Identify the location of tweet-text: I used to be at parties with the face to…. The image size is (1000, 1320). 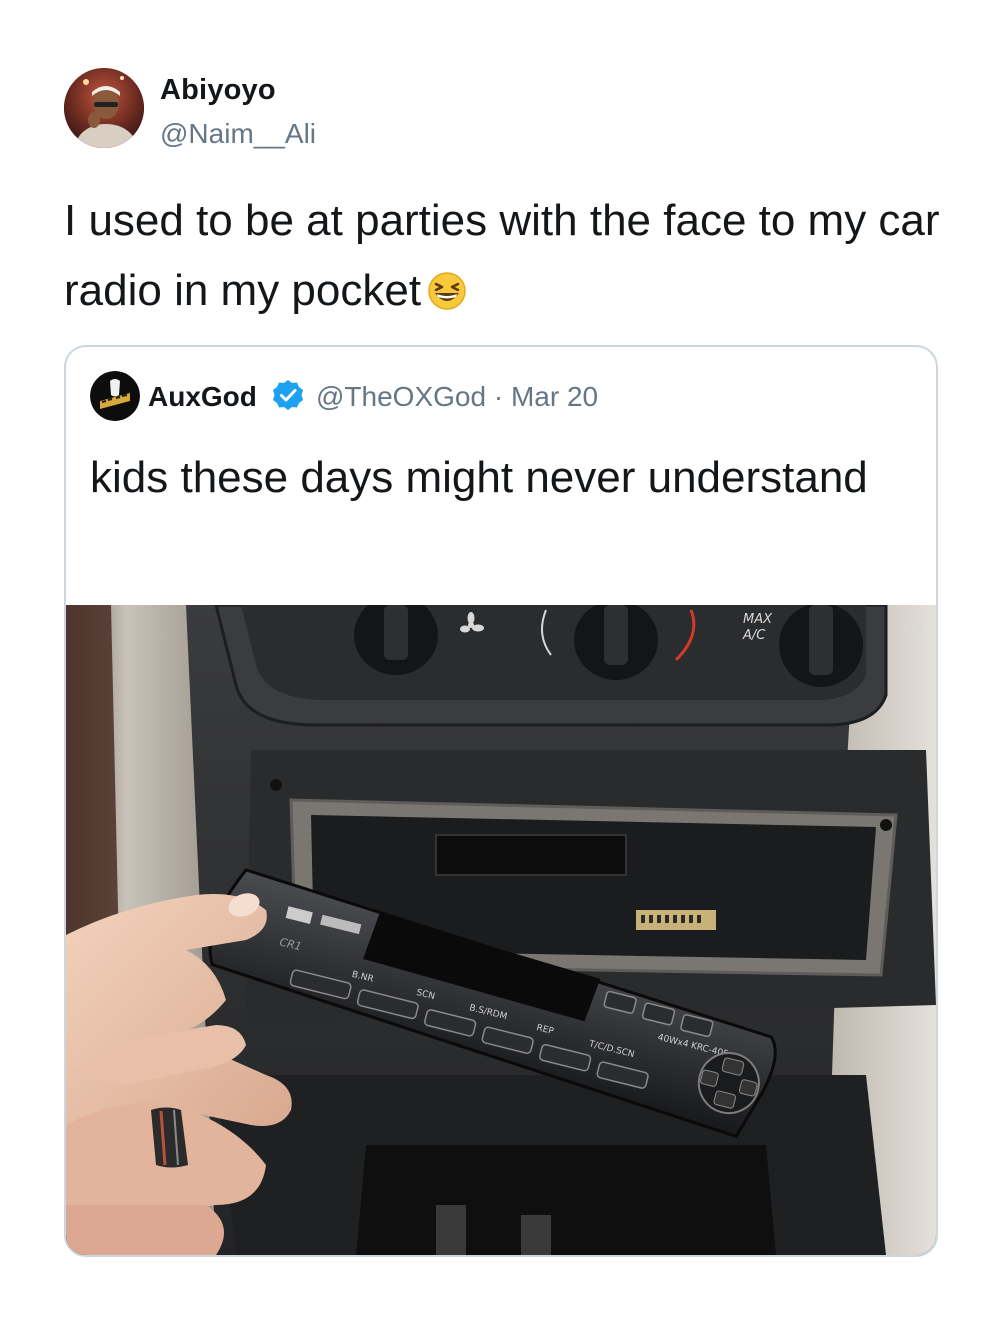
(504, 256).